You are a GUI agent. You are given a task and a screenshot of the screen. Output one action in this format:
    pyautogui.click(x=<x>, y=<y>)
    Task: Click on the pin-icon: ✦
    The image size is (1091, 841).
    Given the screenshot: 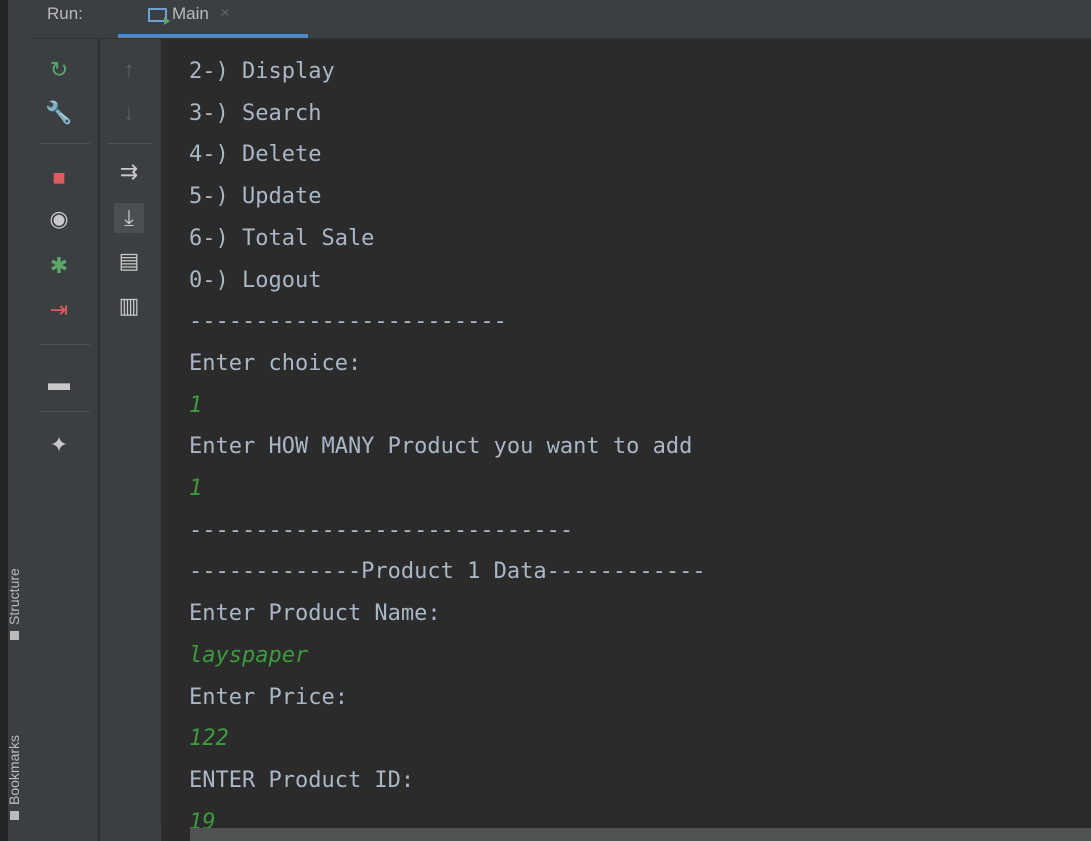 What is the action you would take?
    pyautogui.click(x=59, y=445)
    